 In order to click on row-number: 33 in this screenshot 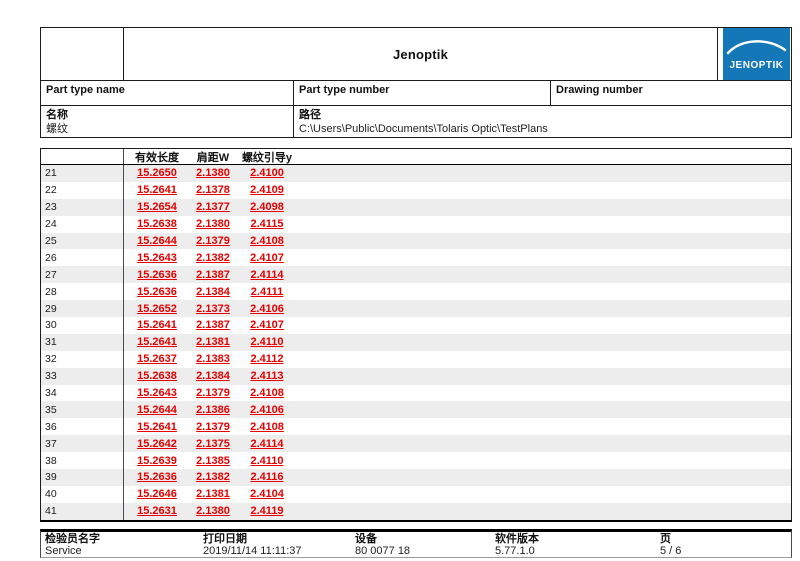, I will do `click(82, 376)`.